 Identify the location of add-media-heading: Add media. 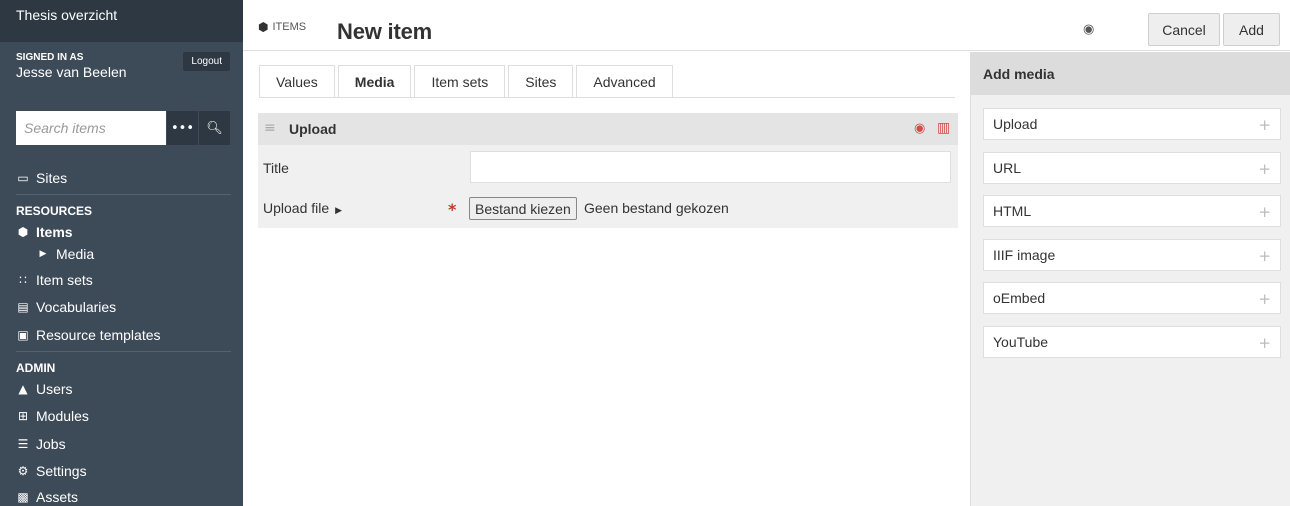
(1130, 73).